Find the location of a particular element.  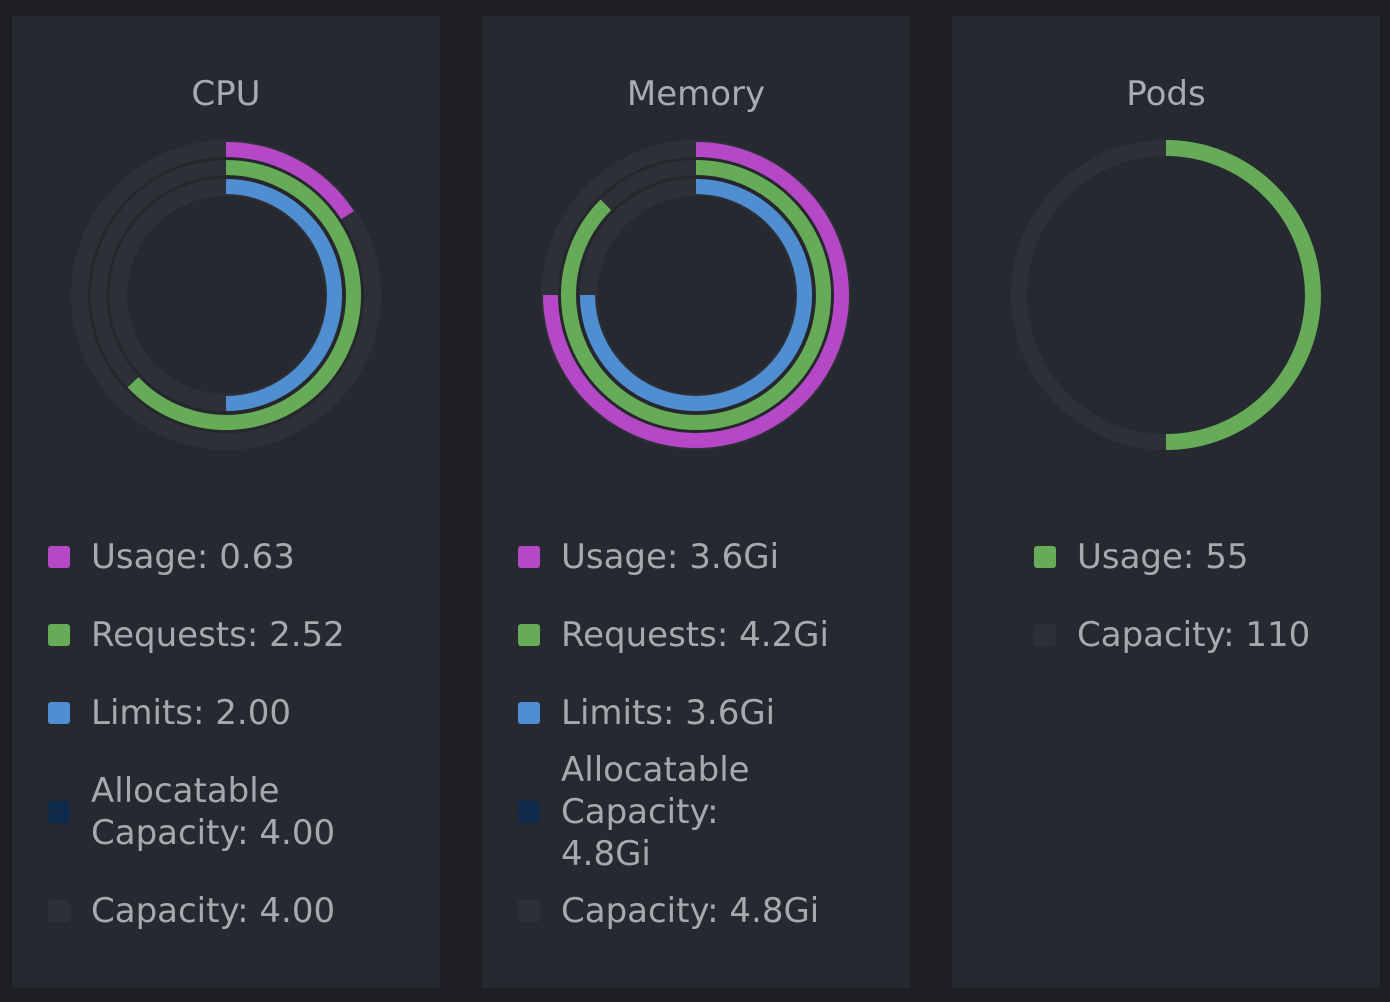

legend-item-limits: Limits: 2.00 is located at coordinates (239, 713).